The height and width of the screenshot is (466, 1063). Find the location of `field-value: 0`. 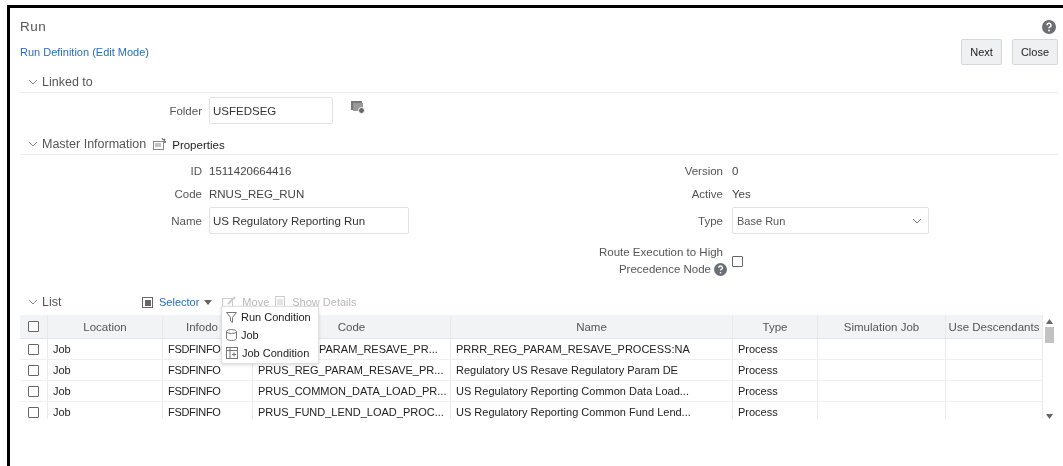

field-value: 0 is located at coordinates (735, 170).